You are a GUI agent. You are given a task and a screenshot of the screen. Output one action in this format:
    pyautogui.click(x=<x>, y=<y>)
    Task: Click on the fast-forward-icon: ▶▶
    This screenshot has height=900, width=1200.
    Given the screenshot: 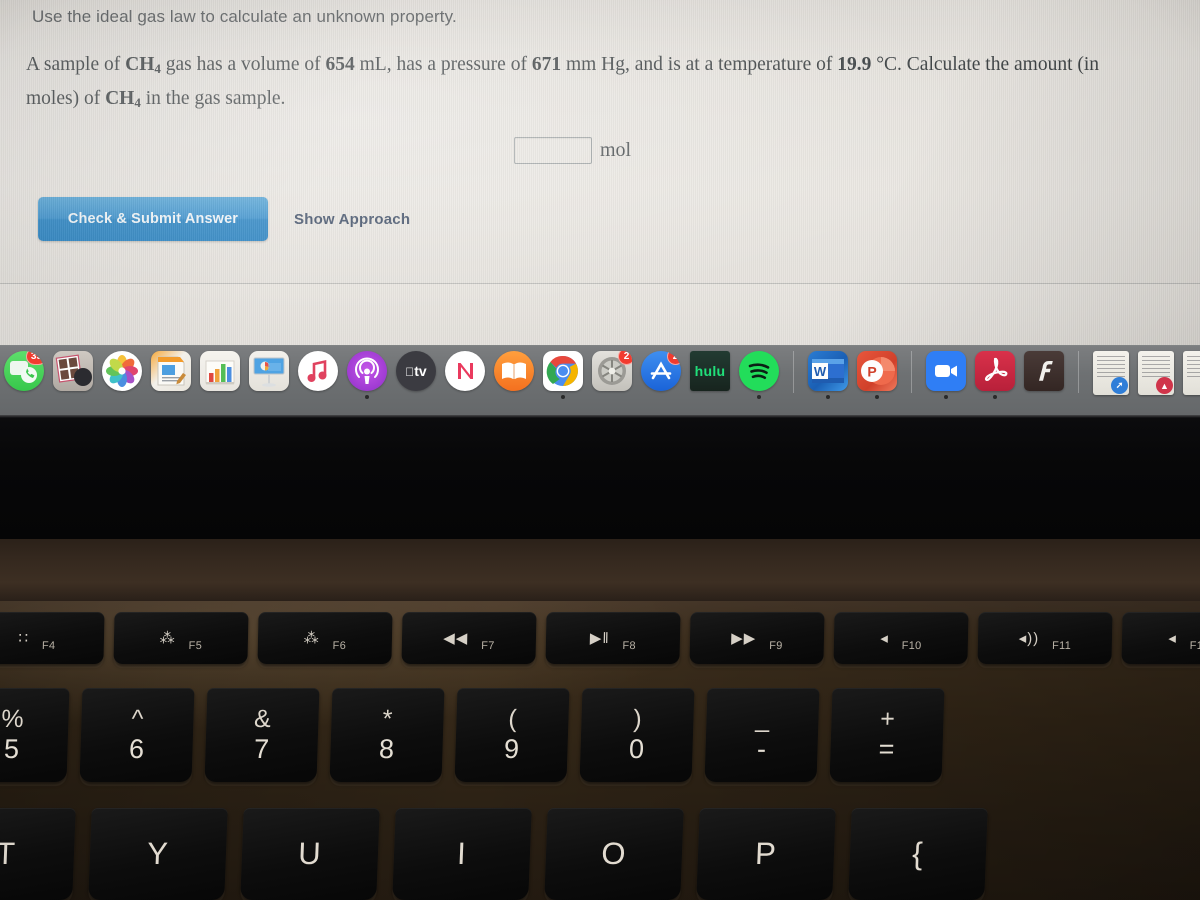 What is the action you would take?
    pyautogui.click(x=744, y=638)
    